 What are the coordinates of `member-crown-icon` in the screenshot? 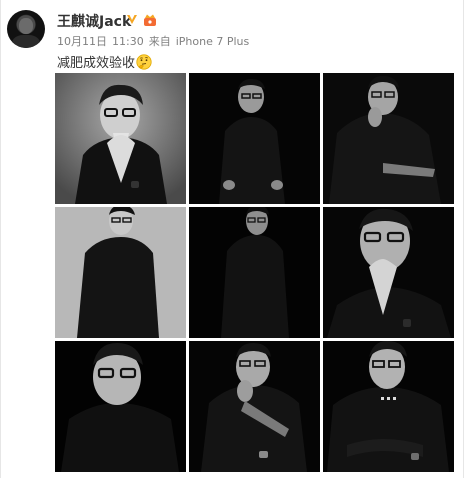 It's located at (150, 19).